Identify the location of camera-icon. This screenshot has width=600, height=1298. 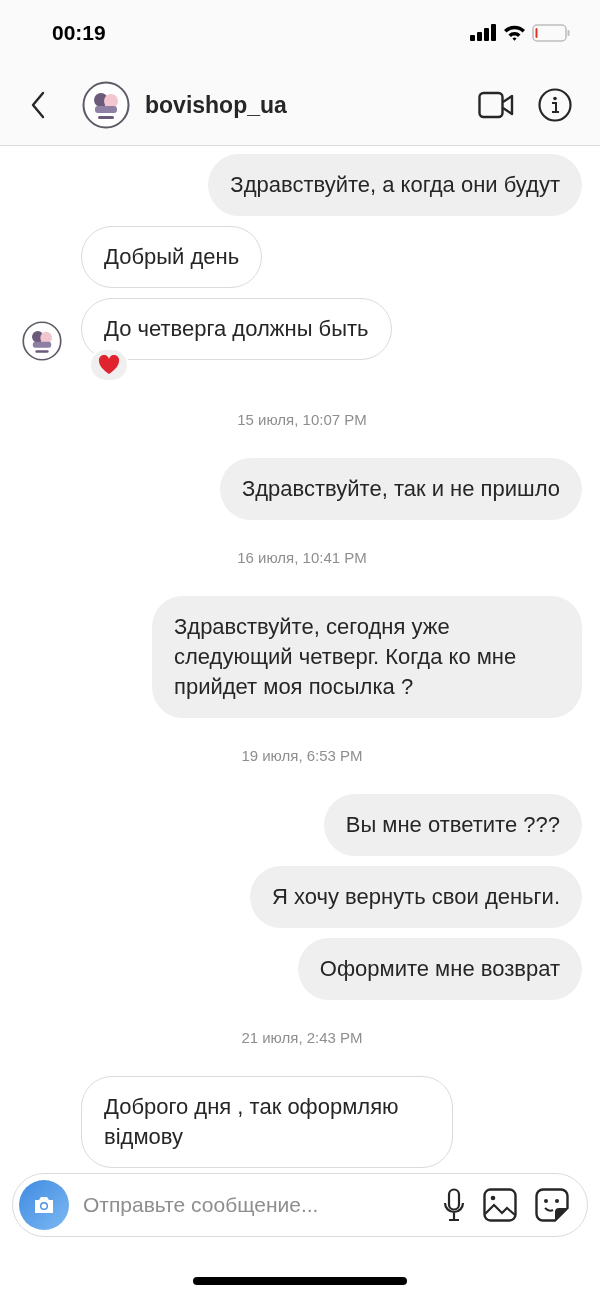
(44, 1205).